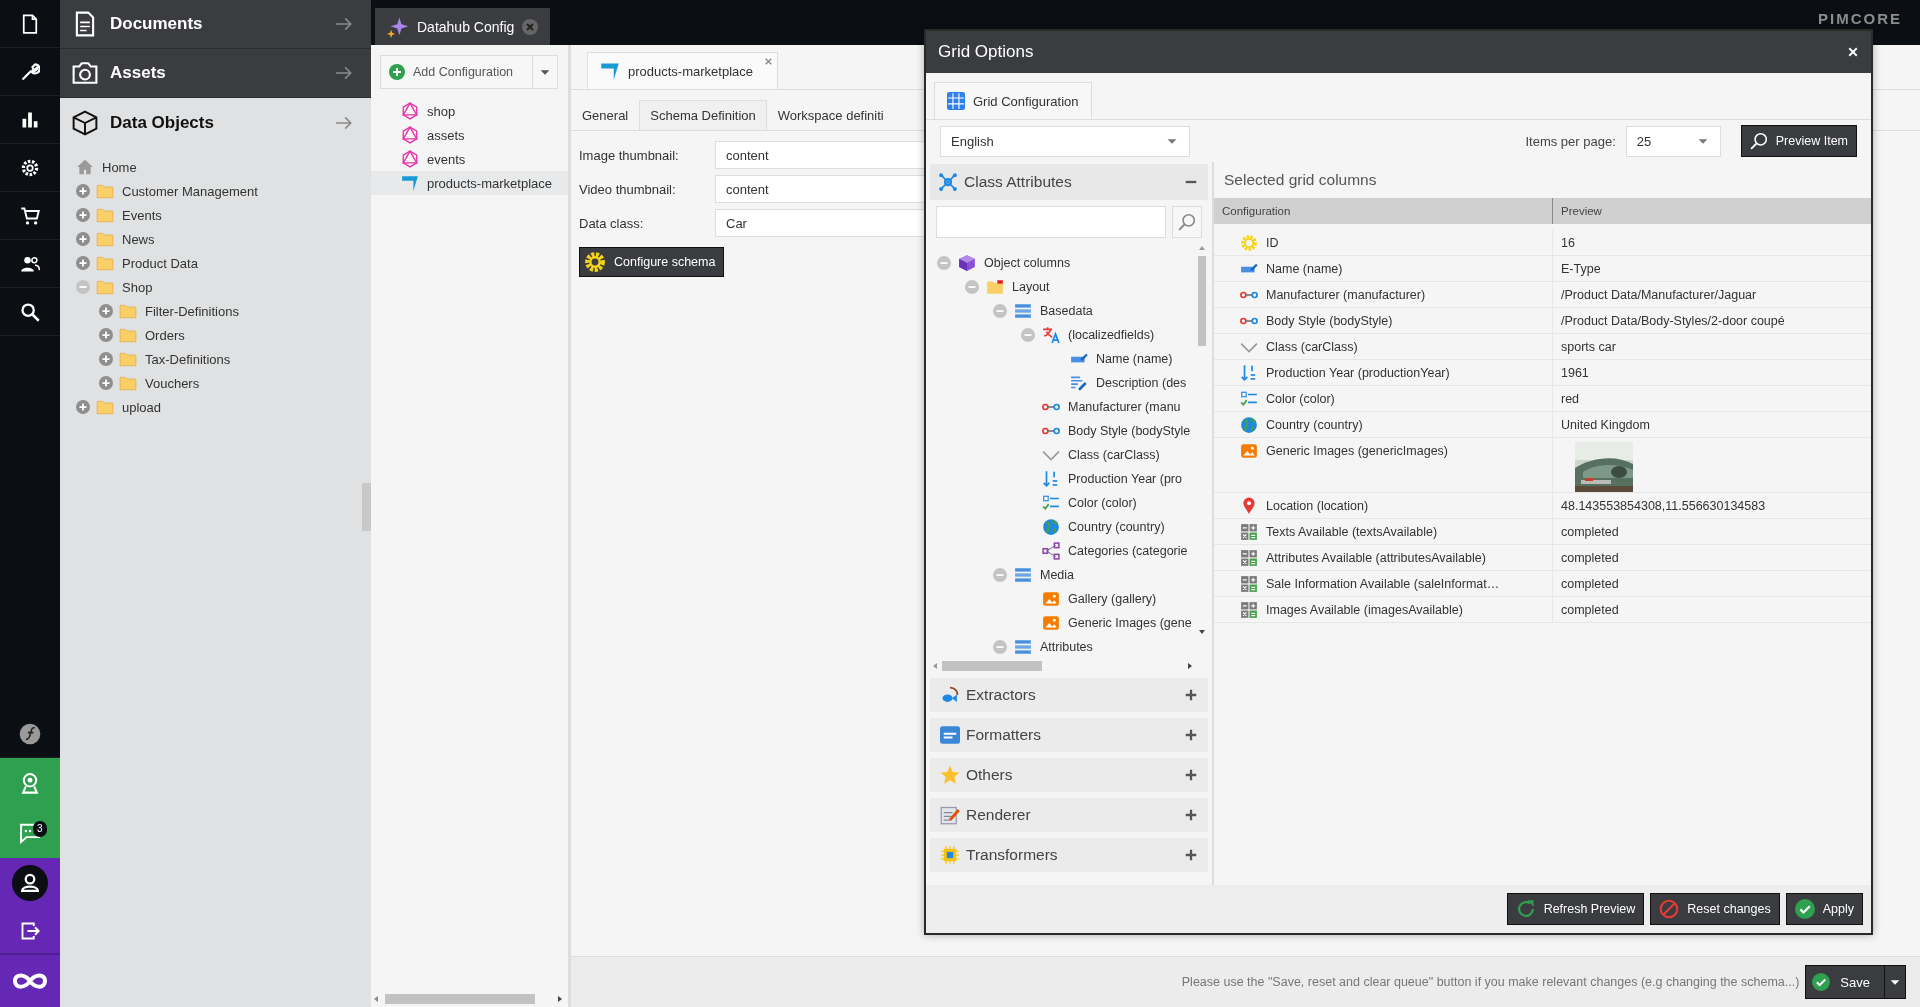  Describe the element at coordinates (1069, 855) in the screenshot. I see `panel-header: Transformers` at that location.